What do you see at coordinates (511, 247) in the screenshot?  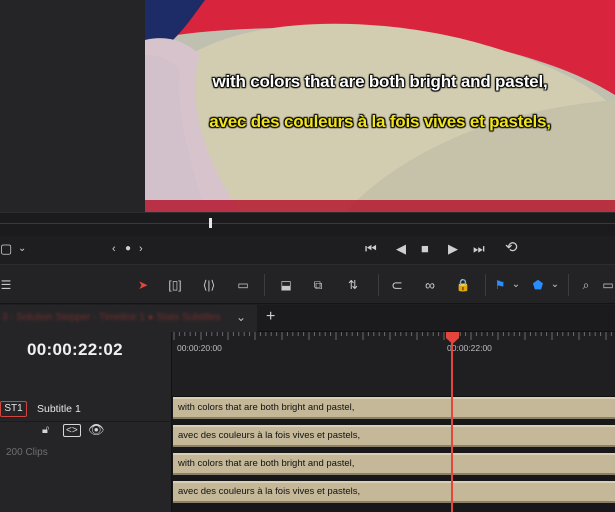 I see `loop-icon: ⟲` at bounding box center [511, 247].